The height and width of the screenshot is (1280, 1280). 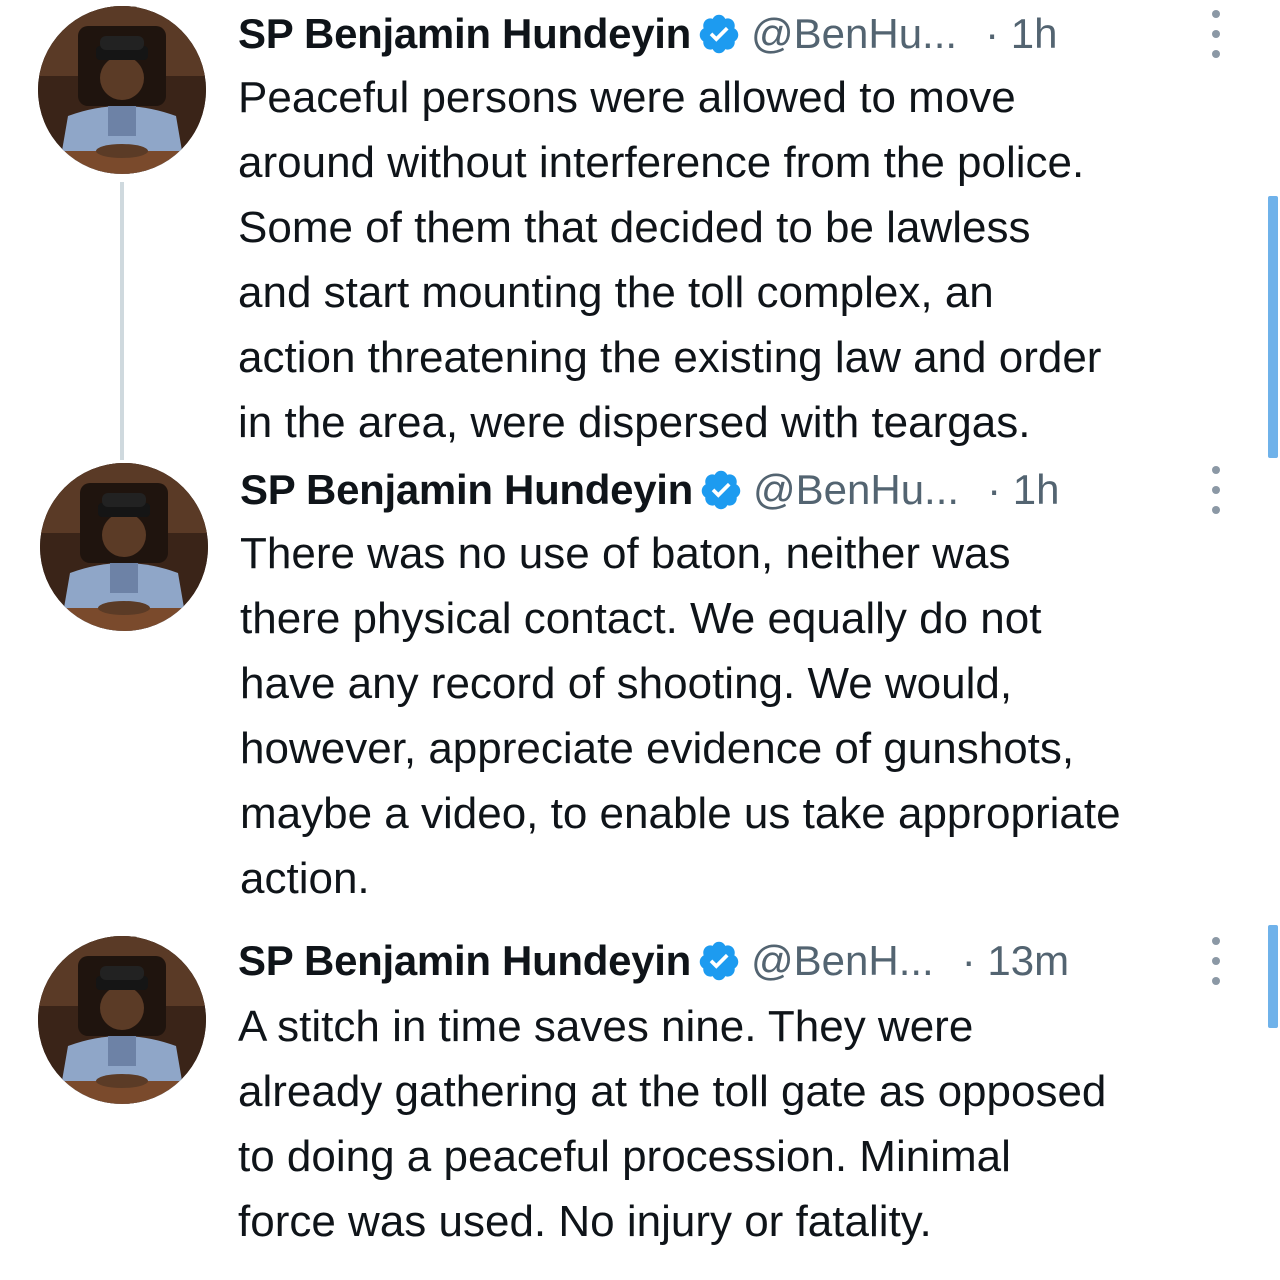 I want to click on thread-line, so click(x=122, y=321).